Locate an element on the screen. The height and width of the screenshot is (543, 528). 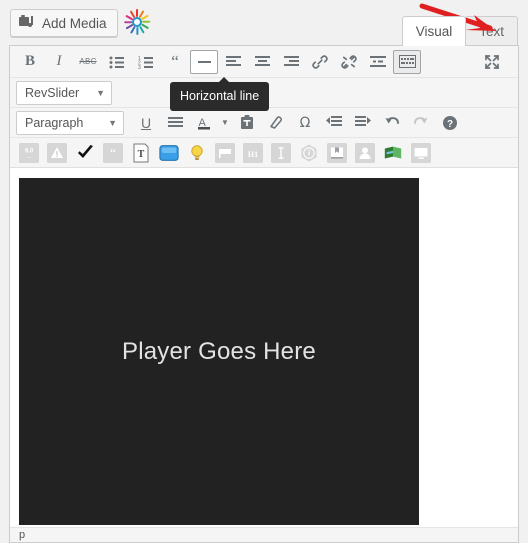
increase-indent-button is located at coordinates (363, 123).